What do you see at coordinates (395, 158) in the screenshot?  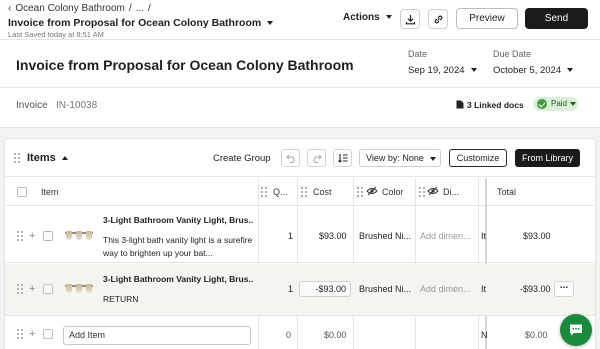 I see `view-by-label: View by: None` at bounding box center [395, 158].